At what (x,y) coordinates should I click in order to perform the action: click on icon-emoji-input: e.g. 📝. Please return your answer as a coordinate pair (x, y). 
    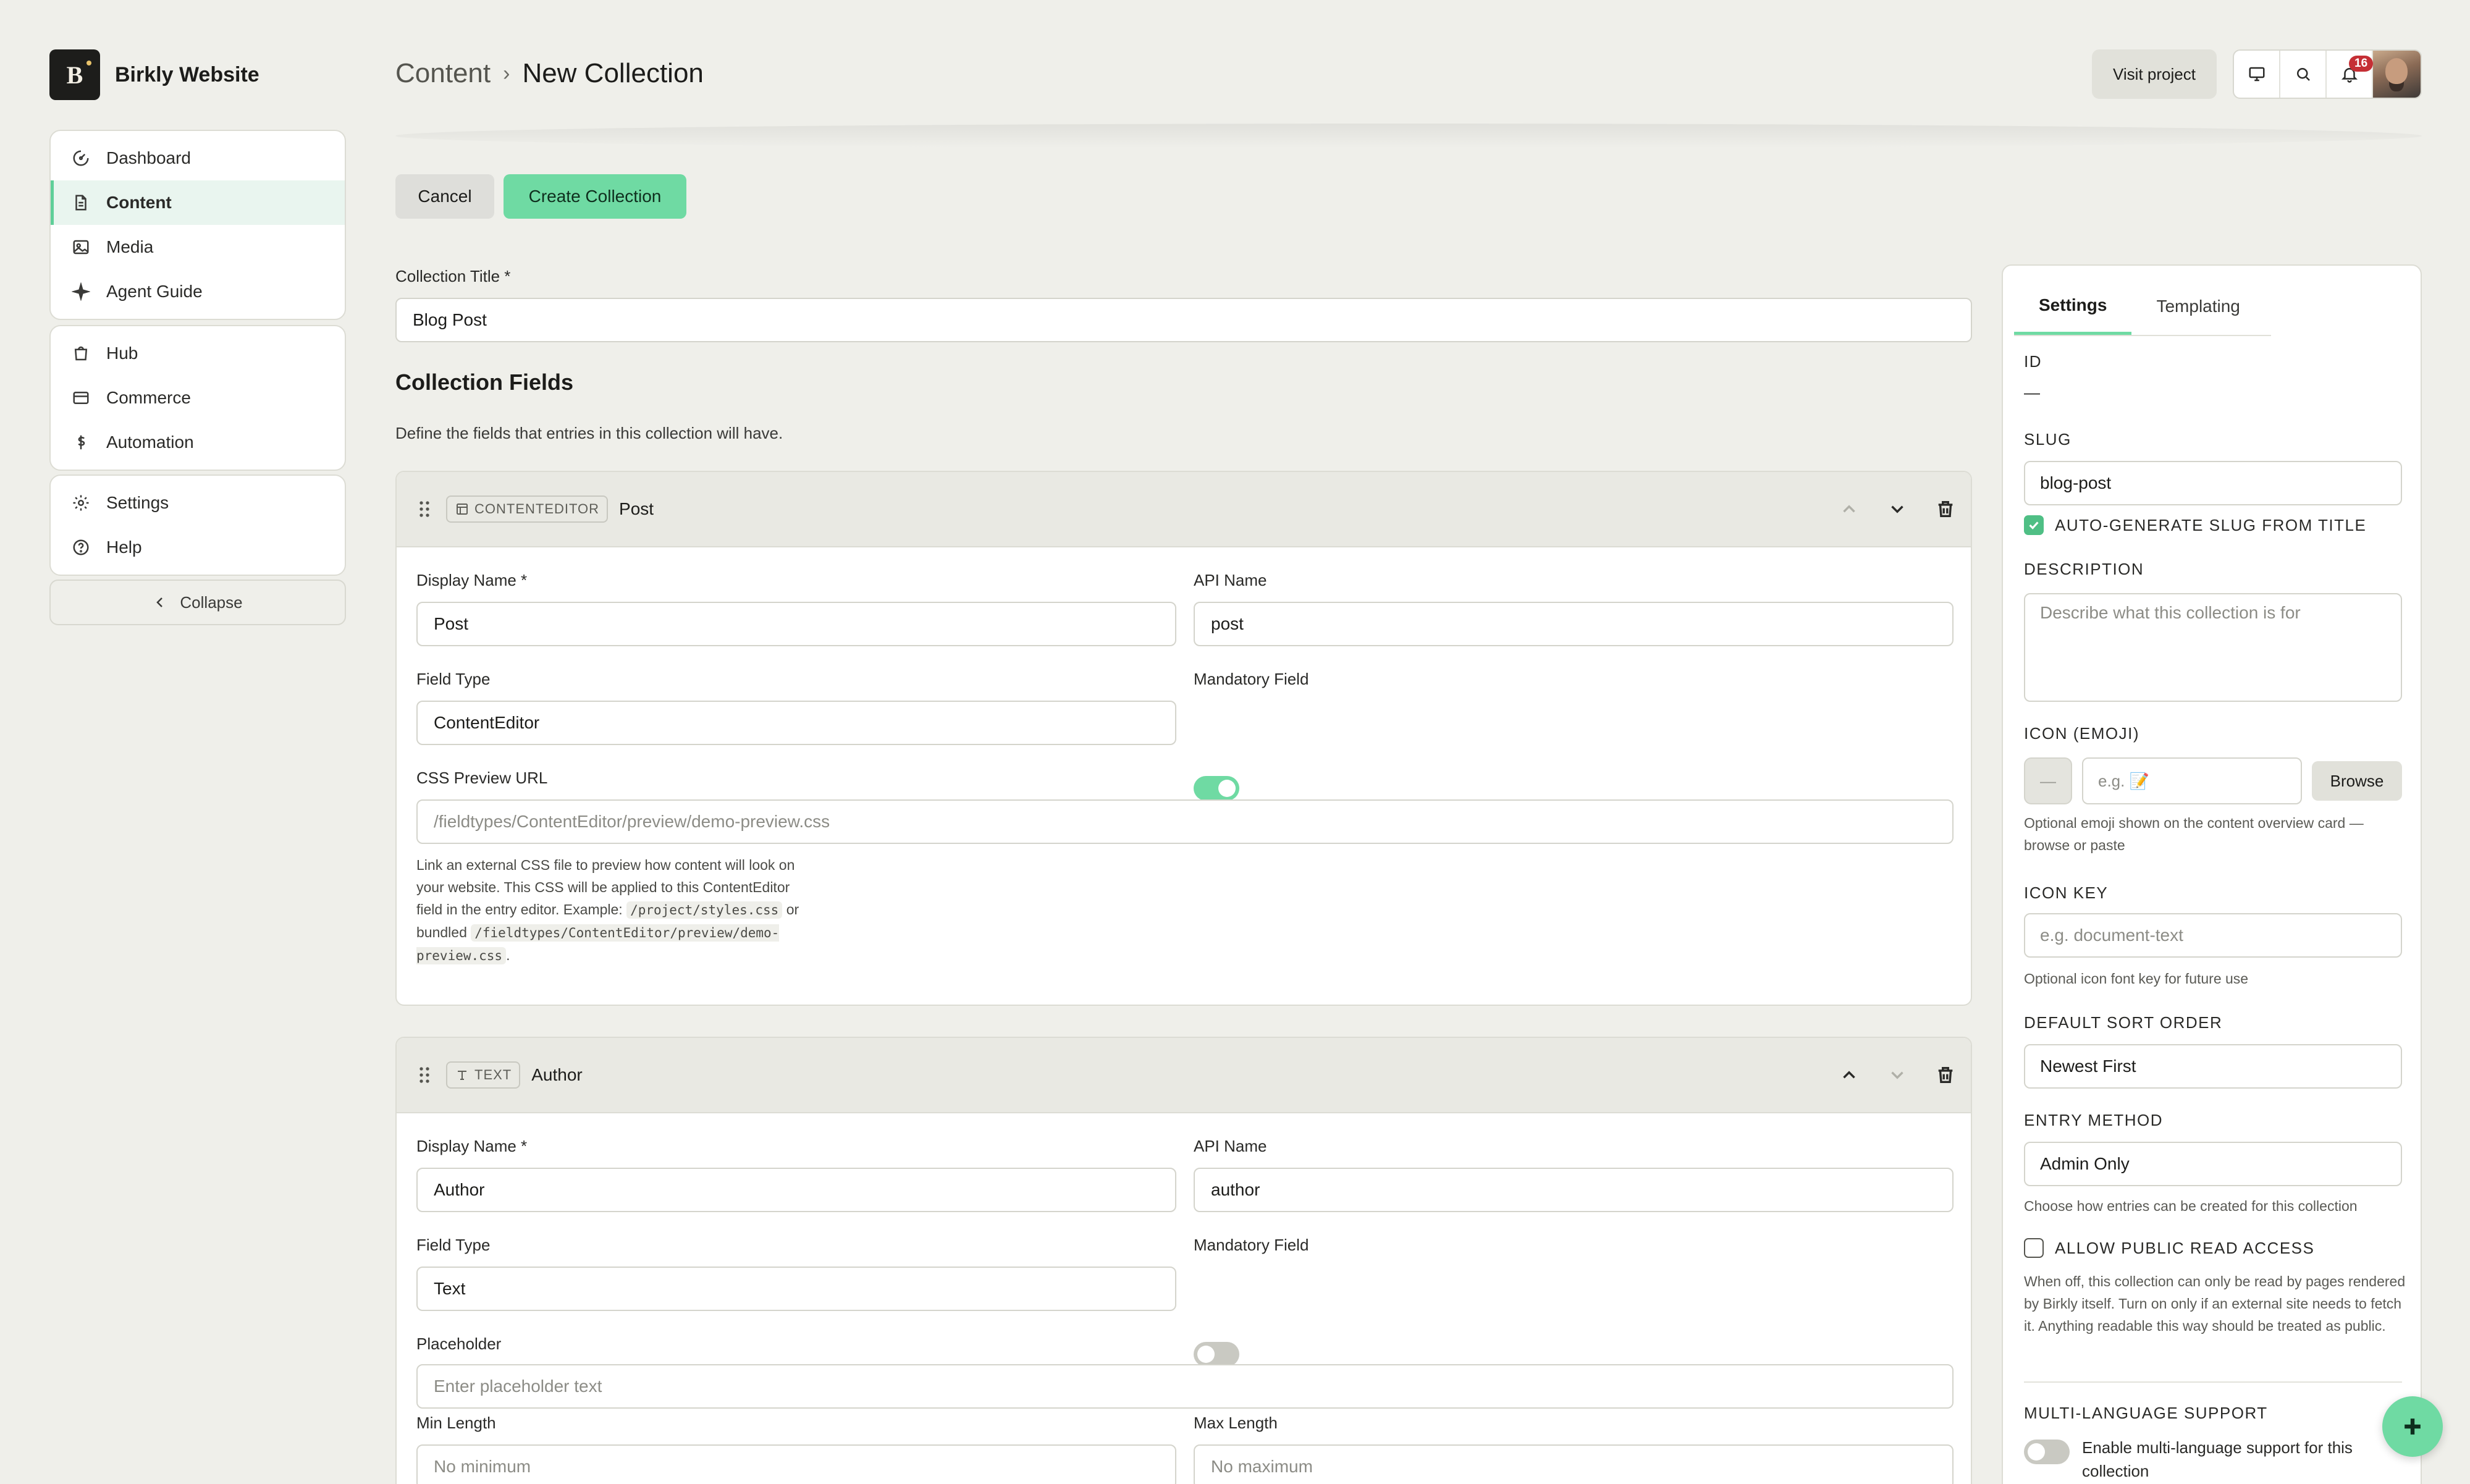
    Looking at the image, I should click on (2192, 780).